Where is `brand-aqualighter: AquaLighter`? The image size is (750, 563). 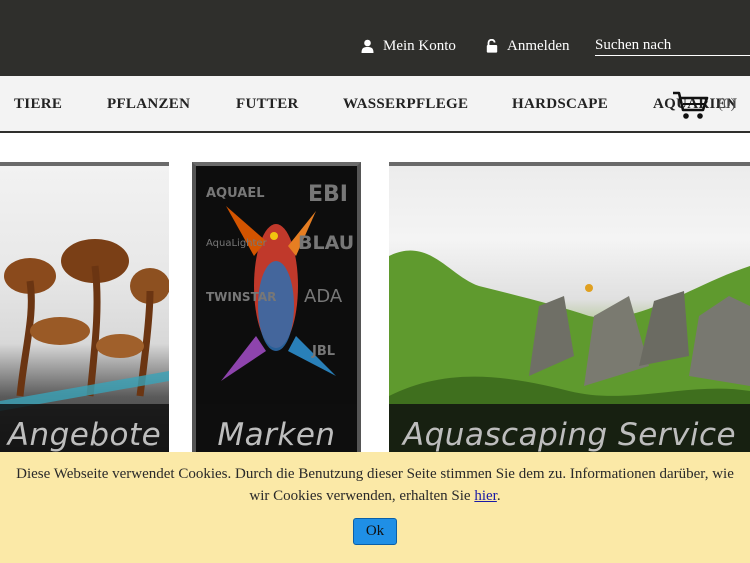 brand-aqualighter: AquaLighter is located at coordinates (236, 243).